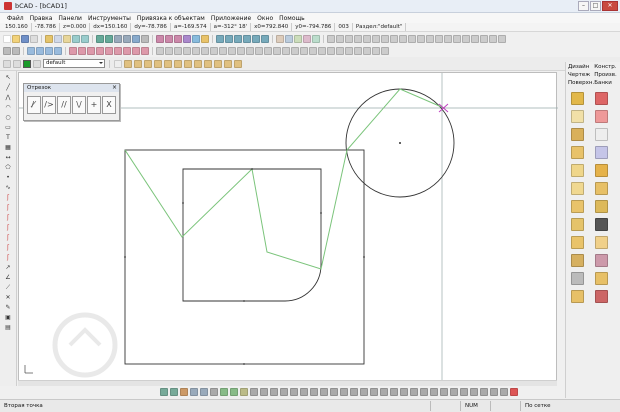  What do you see at coordinates (17, 64) in the screenshot?
I see `pen-icon` at bounding box center [17, 64].